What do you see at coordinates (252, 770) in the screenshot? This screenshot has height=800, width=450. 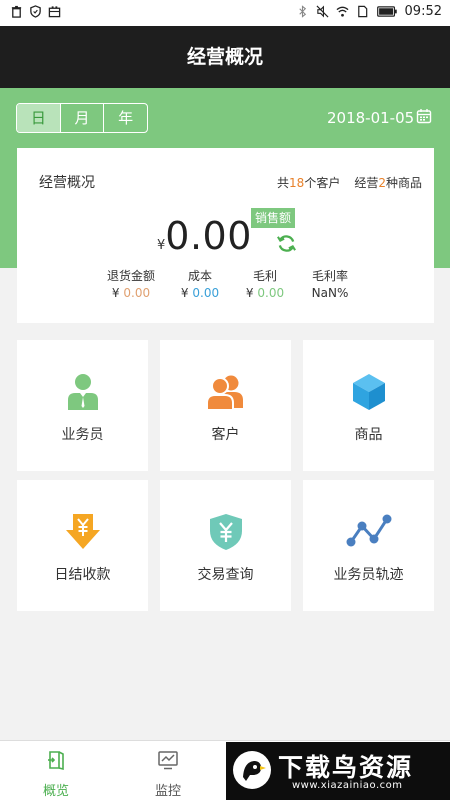 I see `bird-logo-icon` at bounding box center [252, 770].